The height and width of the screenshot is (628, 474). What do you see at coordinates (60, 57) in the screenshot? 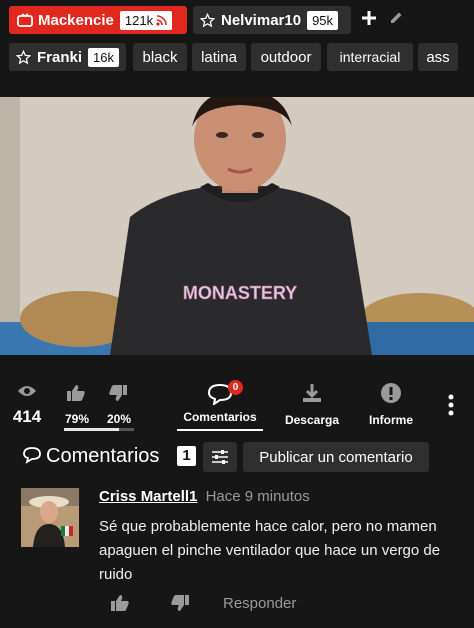
I see `pornstar-name: Franki` at bounding box center [60, 57].